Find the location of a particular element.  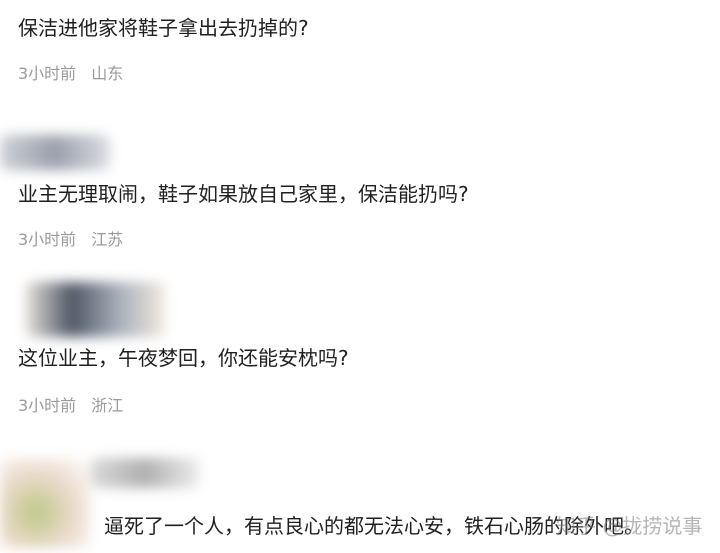

comment-location: 山东 is located at coordinates (107, 73).